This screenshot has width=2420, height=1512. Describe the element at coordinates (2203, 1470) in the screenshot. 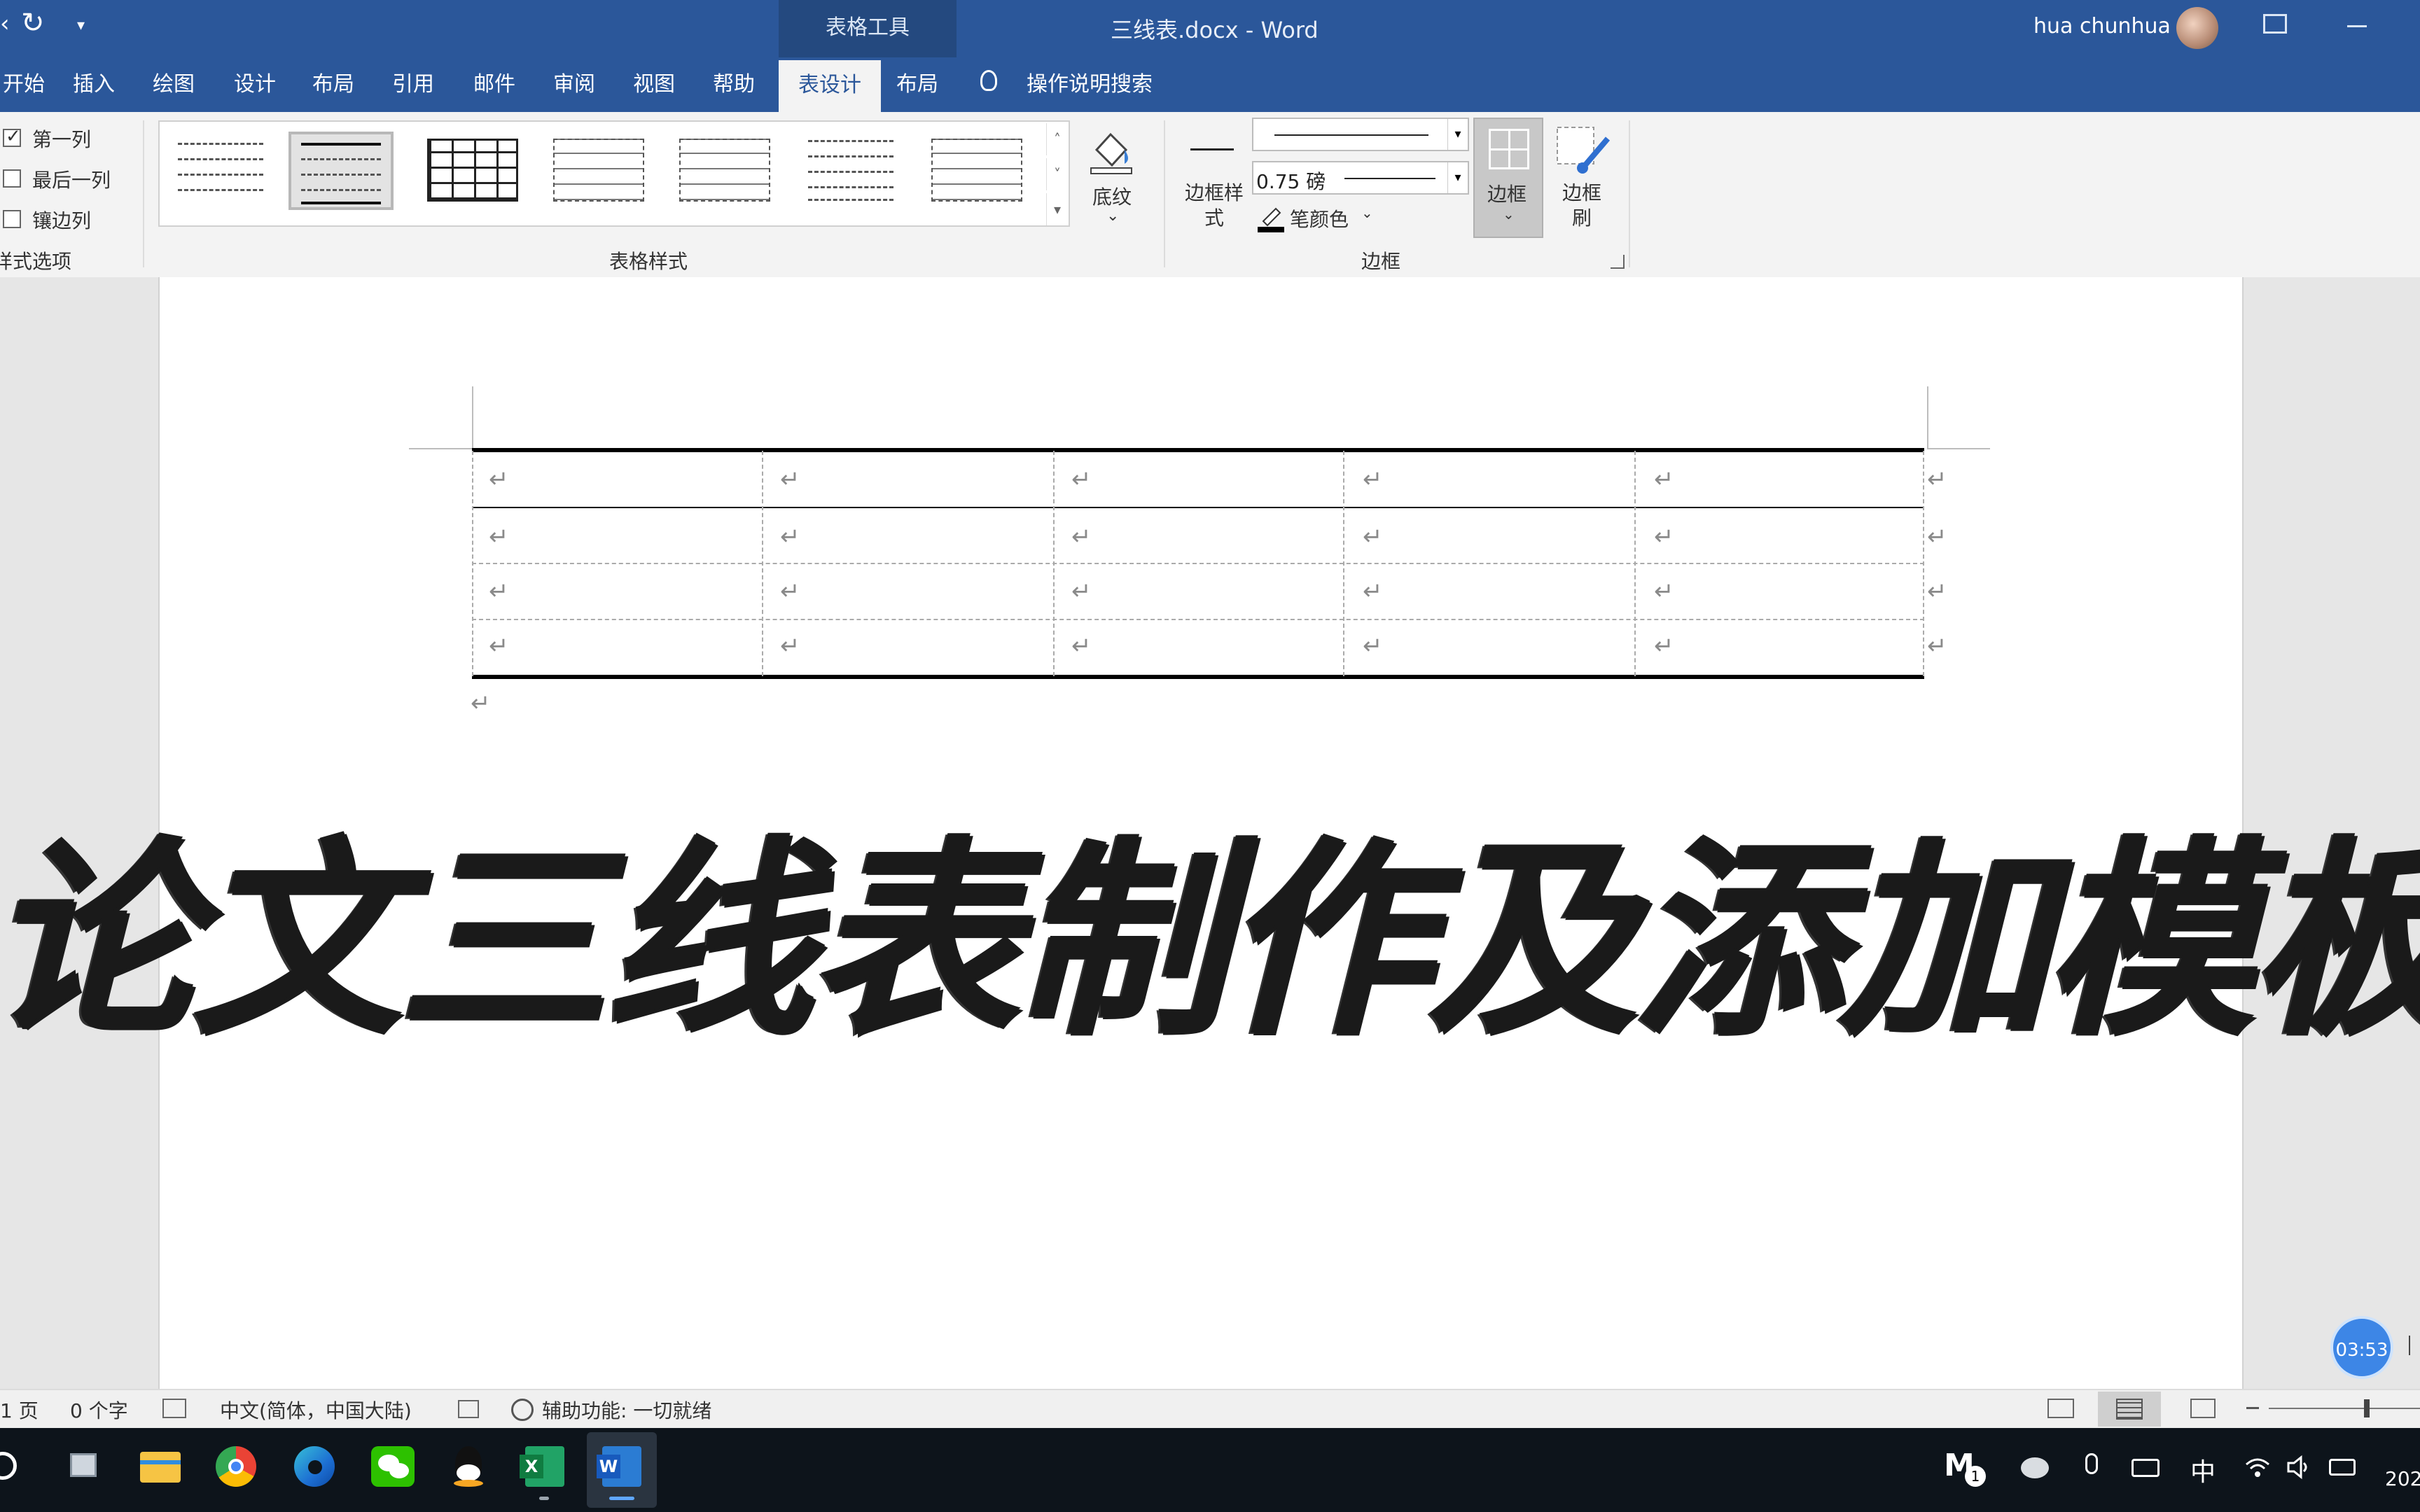

I see `ime-indicator: 中` at that location.